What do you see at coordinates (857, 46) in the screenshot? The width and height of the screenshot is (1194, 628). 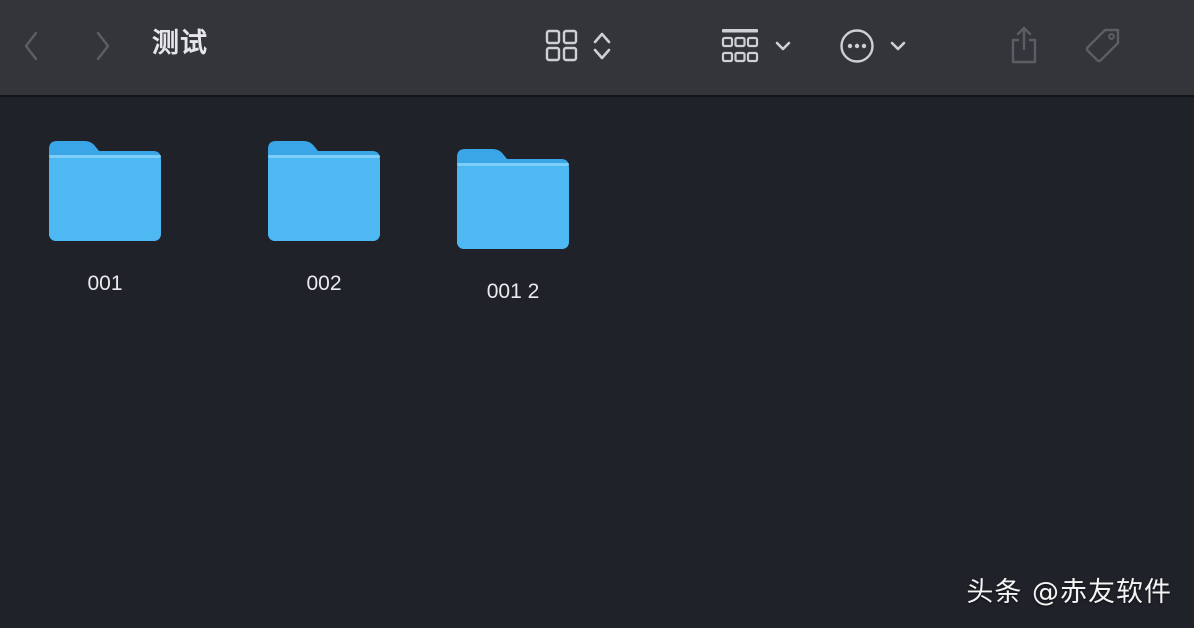 I see `ellipsis-circle-icon` at bounding box center [857, 46].